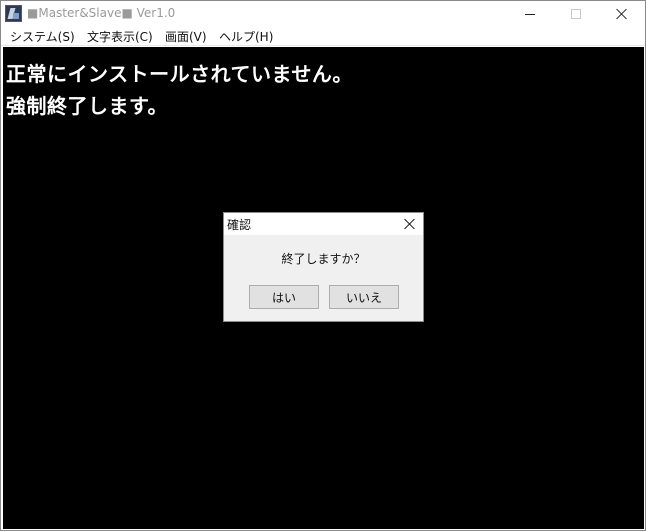 The width and height of the screenshot is (646, 531). I want to click on maximize-button, so click(576, 14).